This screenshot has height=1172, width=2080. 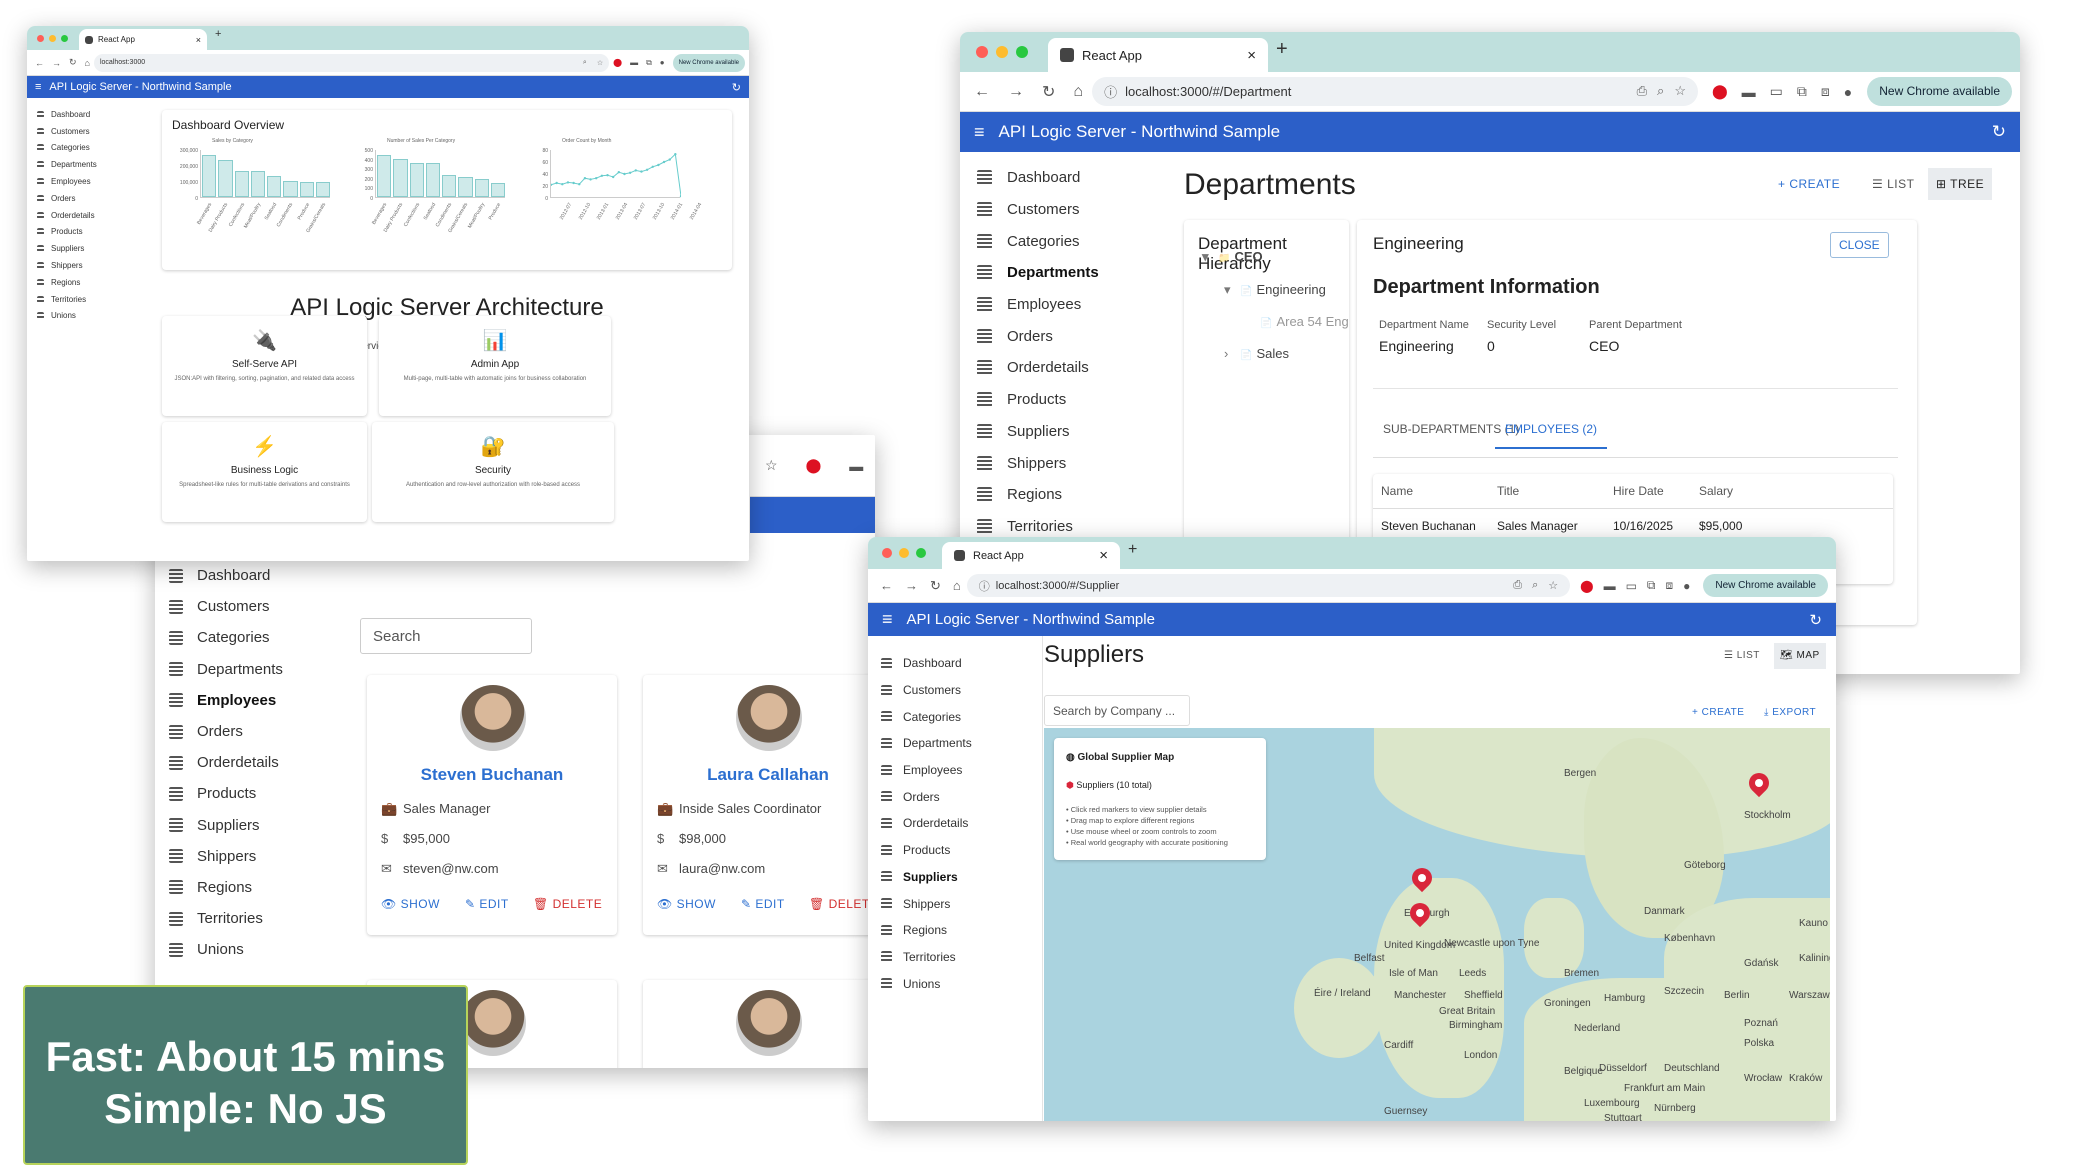 What do you see at coordinates (1638, 491) in the screenshot?
I see `column-header: Hire Date` at bounding box center [1638, 491].